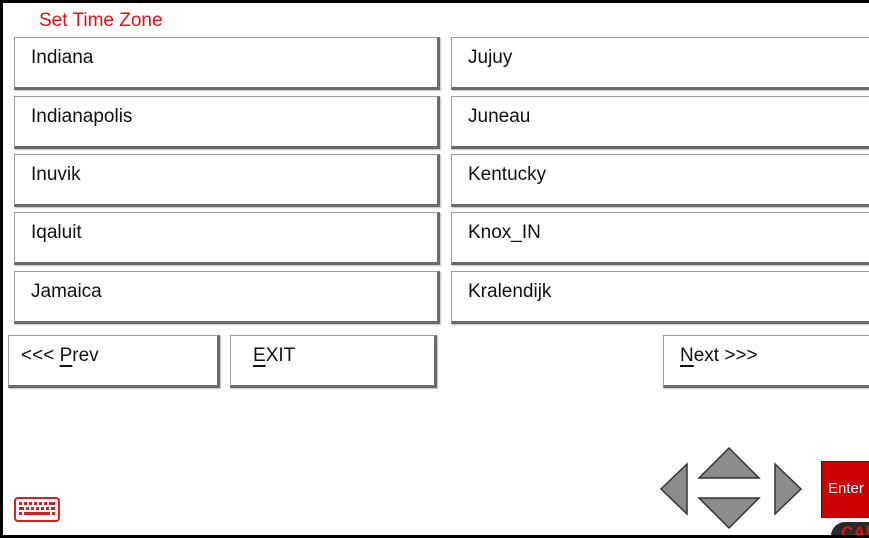 The height and width of the screenshot is (538, 869). What do you see at coordinates (227, 180) in the screenshot?
I see `zone-button-inuvik: Inuvik` at bounding box center [227, 180].